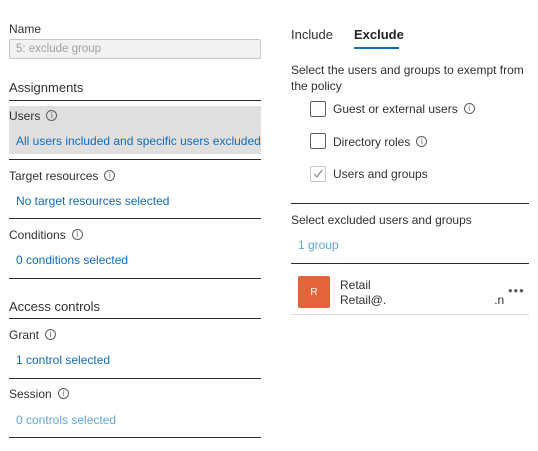  What do you see at coordinates (312, 34) in the screenshot?
I see `tab-include: Include` at bounding box center [312, 34].